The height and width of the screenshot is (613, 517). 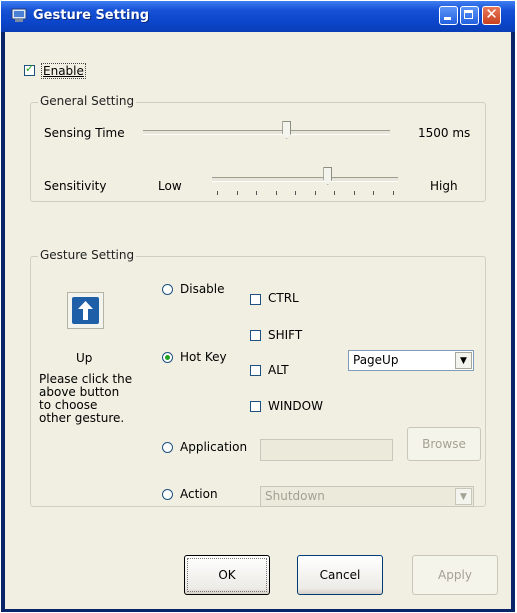 I want to click on gesture-hint-line: other gesture., so click(x=82, y=418).